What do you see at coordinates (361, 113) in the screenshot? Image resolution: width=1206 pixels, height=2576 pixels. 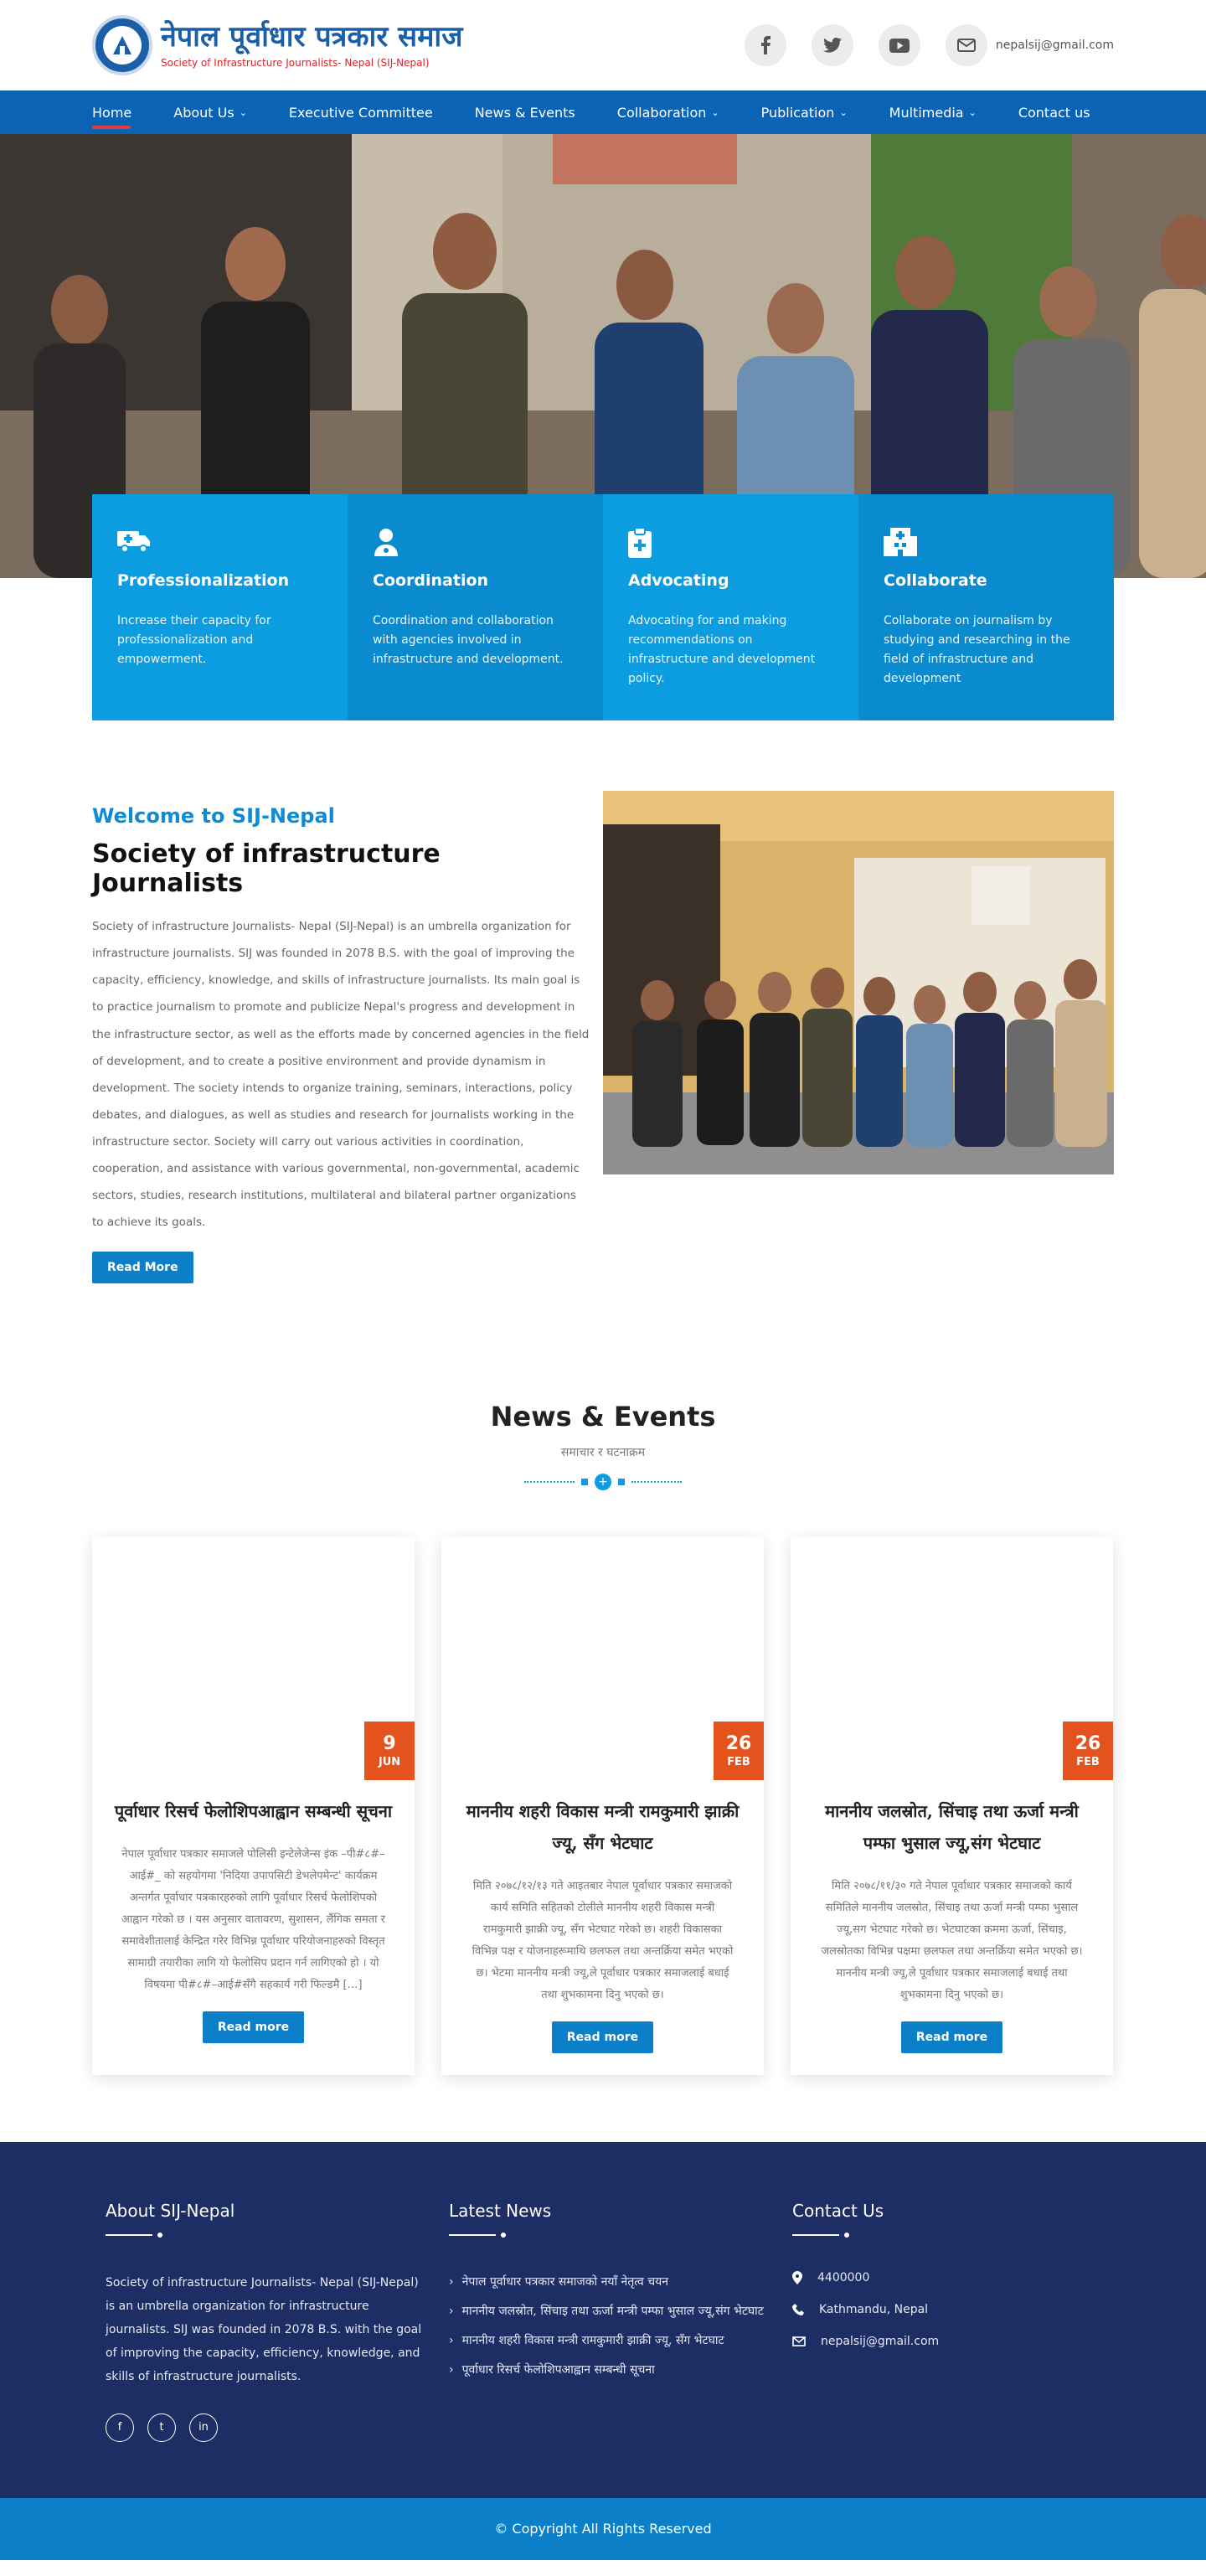 I see `nav-executive-committee: Executive Committee` at bounding box center [361, 113].